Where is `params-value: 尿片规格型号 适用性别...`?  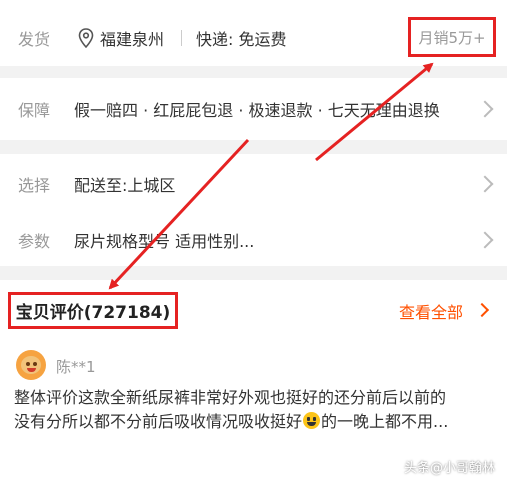 params-value: 尿片规格型号 适用性别... is located at coordinates (164, 241).